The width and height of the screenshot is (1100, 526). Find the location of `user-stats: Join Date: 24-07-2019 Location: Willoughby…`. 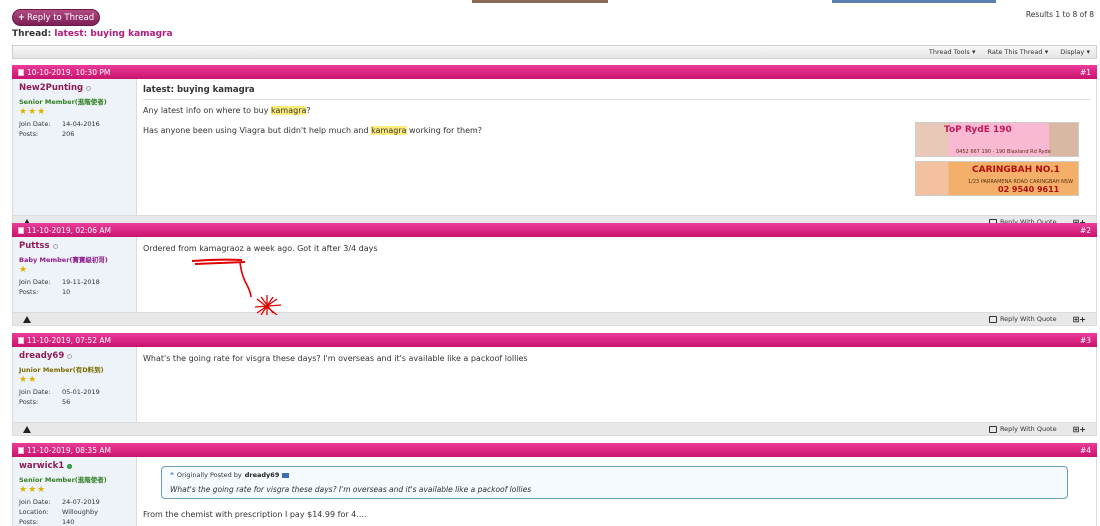

user-stats: Join Date: 24-07-2019 Location: Willoughby… is located at coordinates (59, 512).